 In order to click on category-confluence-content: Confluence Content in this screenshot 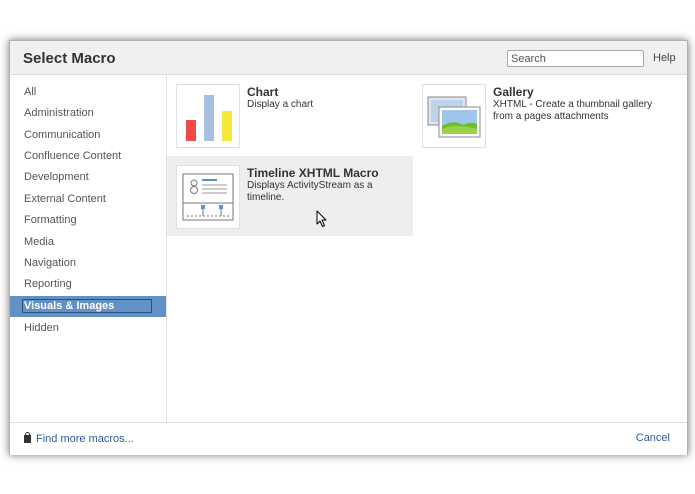, I will do `click(88, 156)`.